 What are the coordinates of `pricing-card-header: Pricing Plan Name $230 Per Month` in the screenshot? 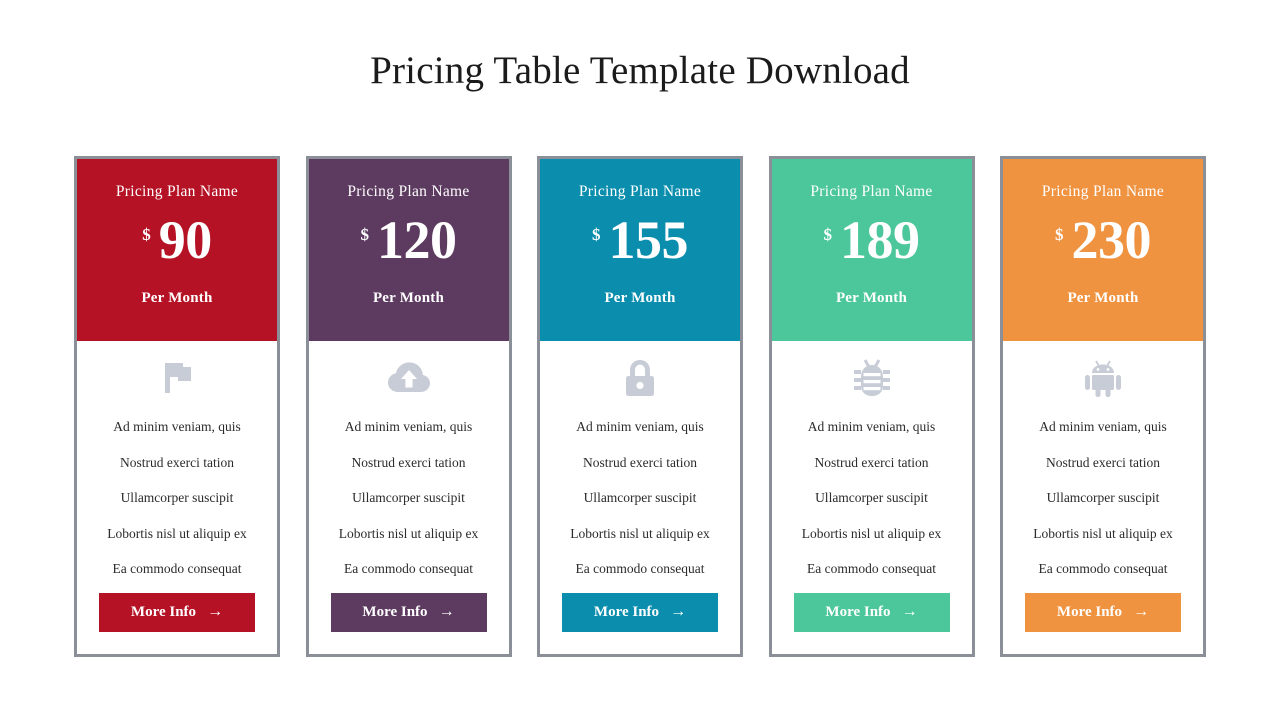 It's located at (1103, 250).